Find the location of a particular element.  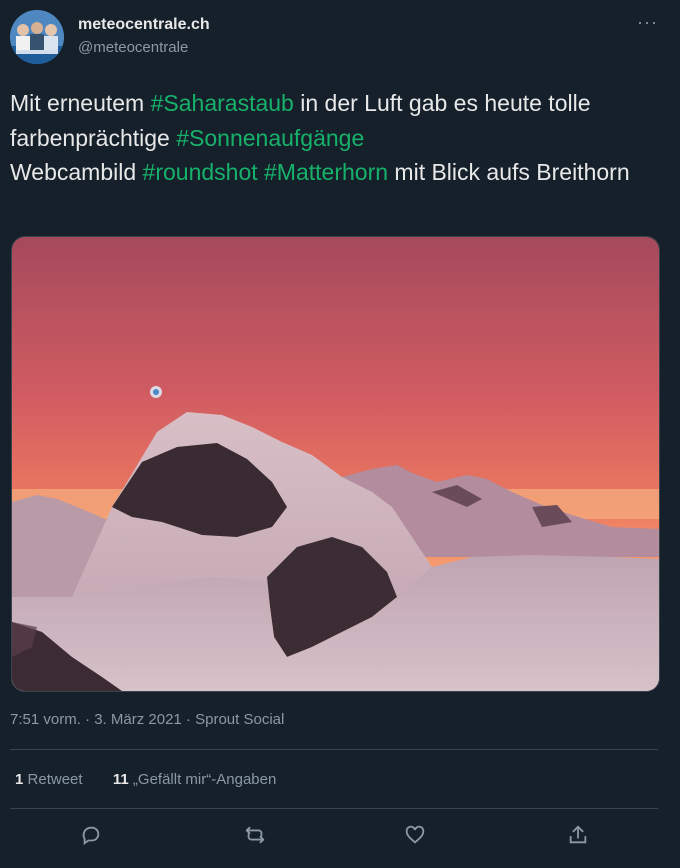

tweet-date: 3. März 2021 is located at coordinates (138, 719).